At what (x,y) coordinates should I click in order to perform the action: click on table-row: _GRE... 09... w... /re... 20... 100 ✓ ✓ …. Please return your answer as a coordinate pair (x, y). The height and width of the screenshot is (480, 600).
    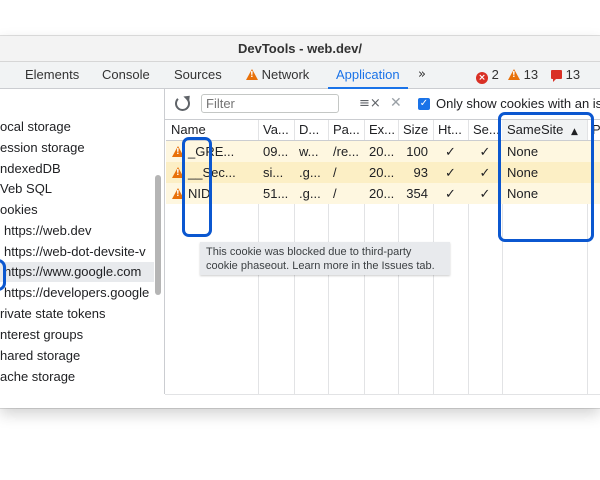
    Looking at the image, I should click on (383, 151).